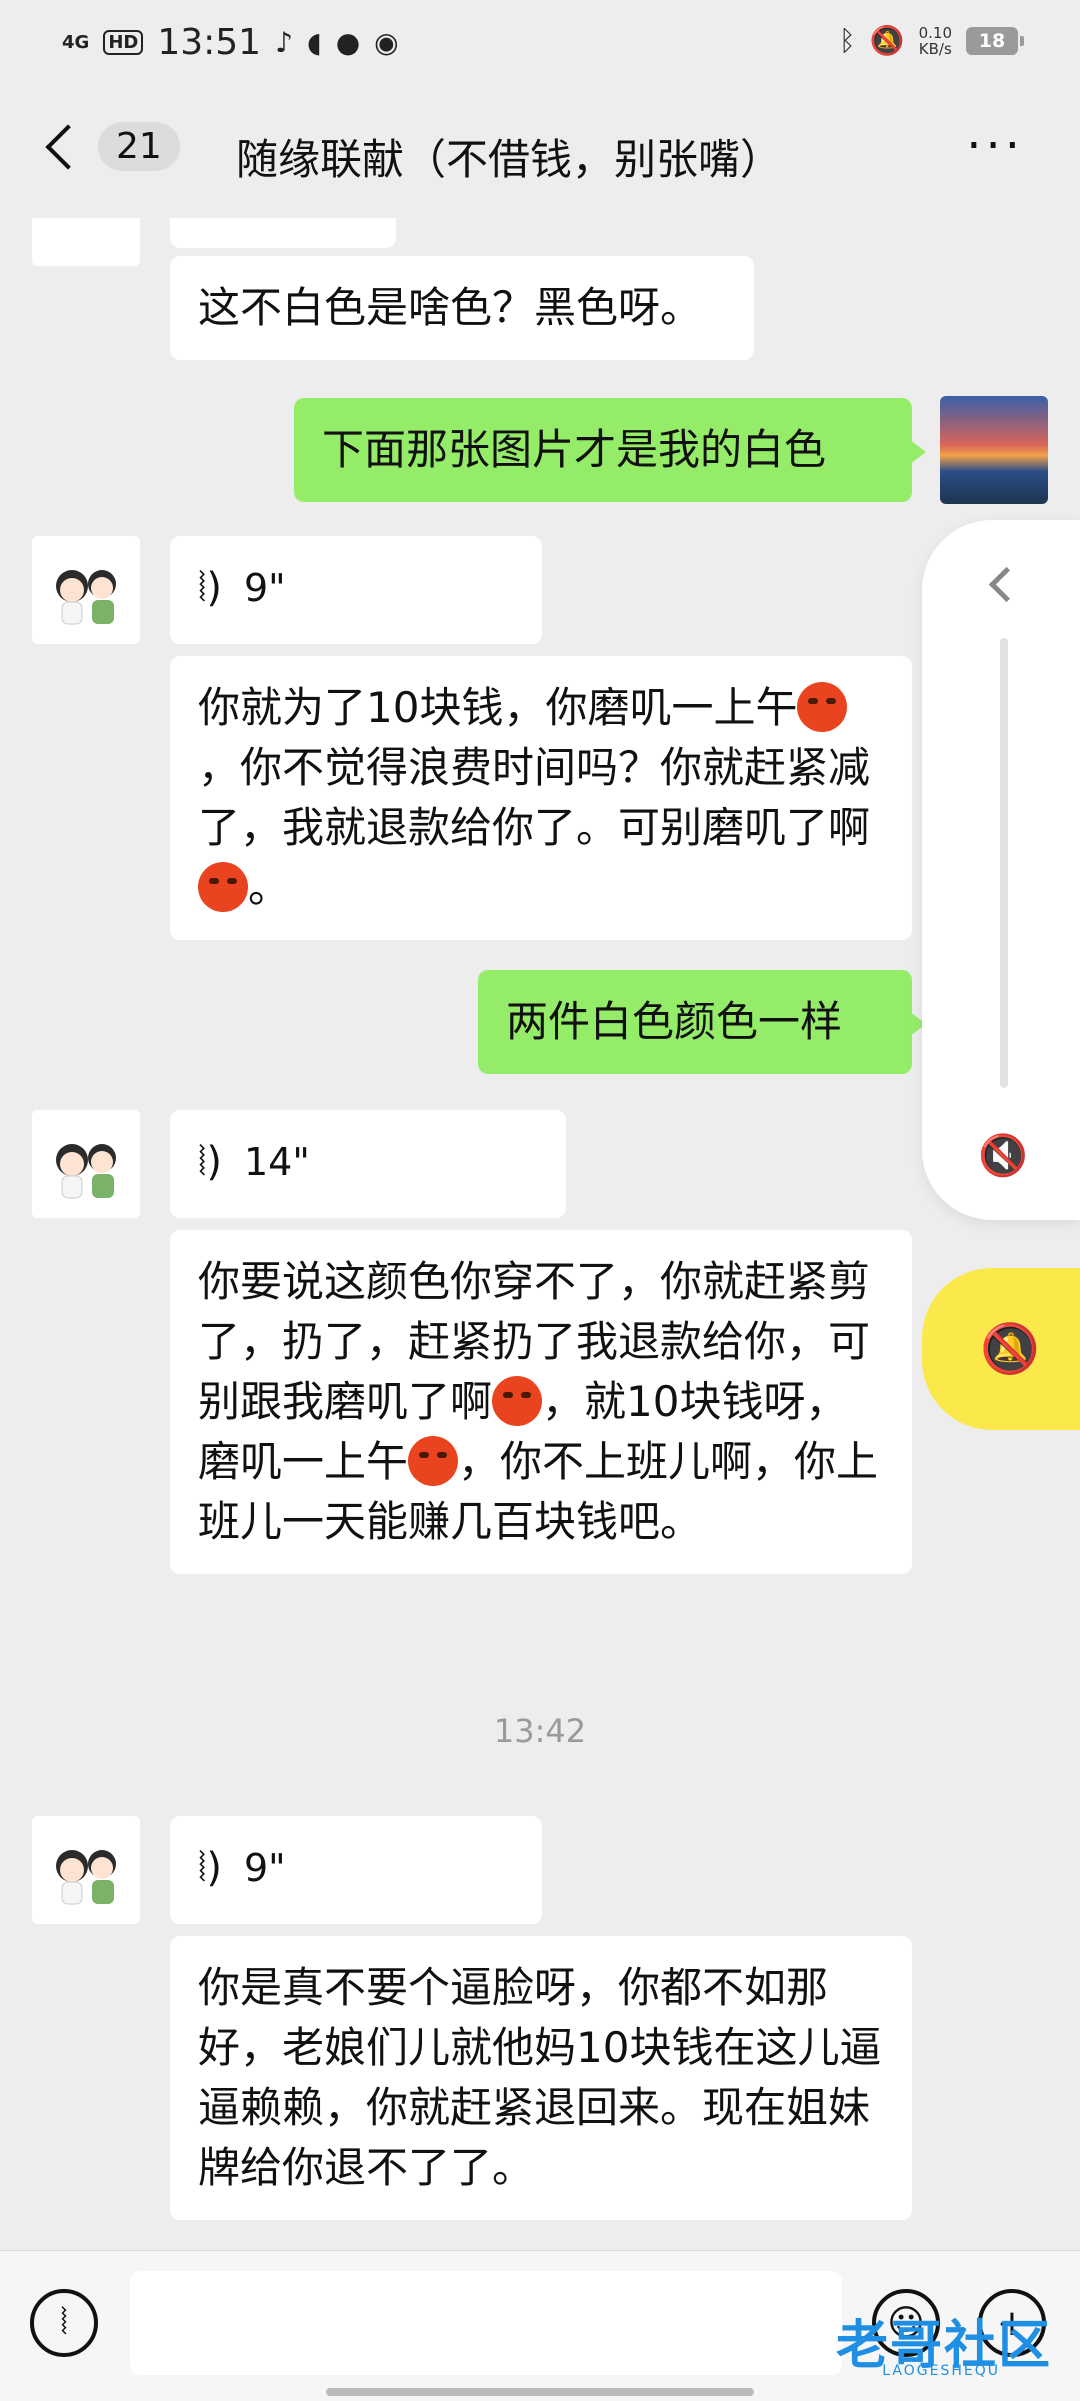  What do you see at coordinates (284, 42) in the screenshot?
I see `tiktok-icon: ♪` at bounding box center [284, 42].